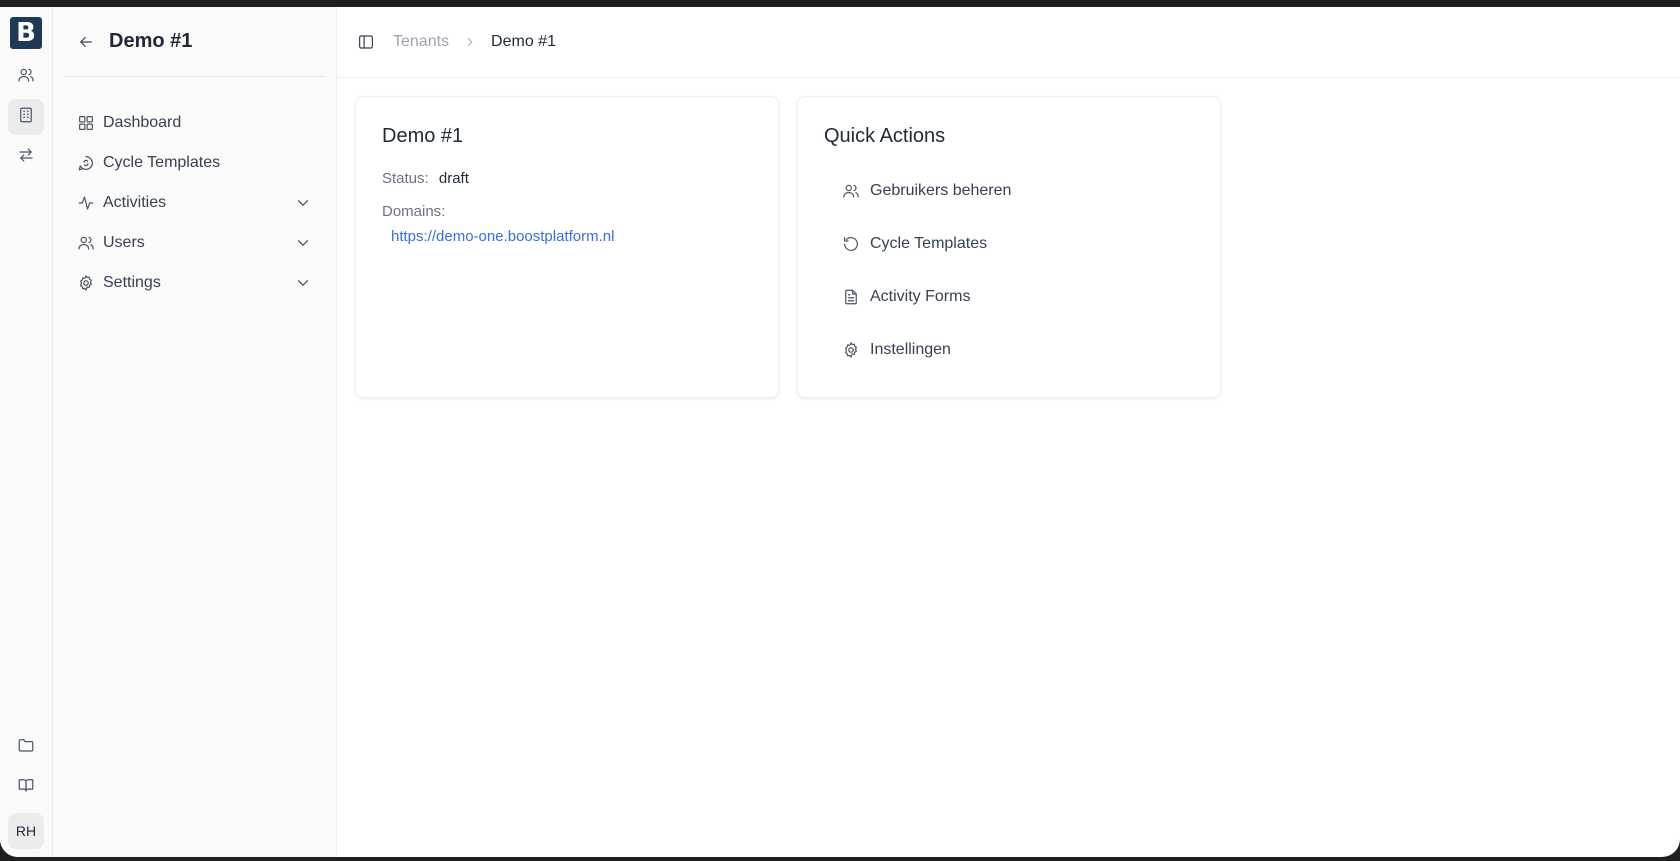 The image size is (1680, 861). I want to click on rail-docs-button, so click(26, 787).